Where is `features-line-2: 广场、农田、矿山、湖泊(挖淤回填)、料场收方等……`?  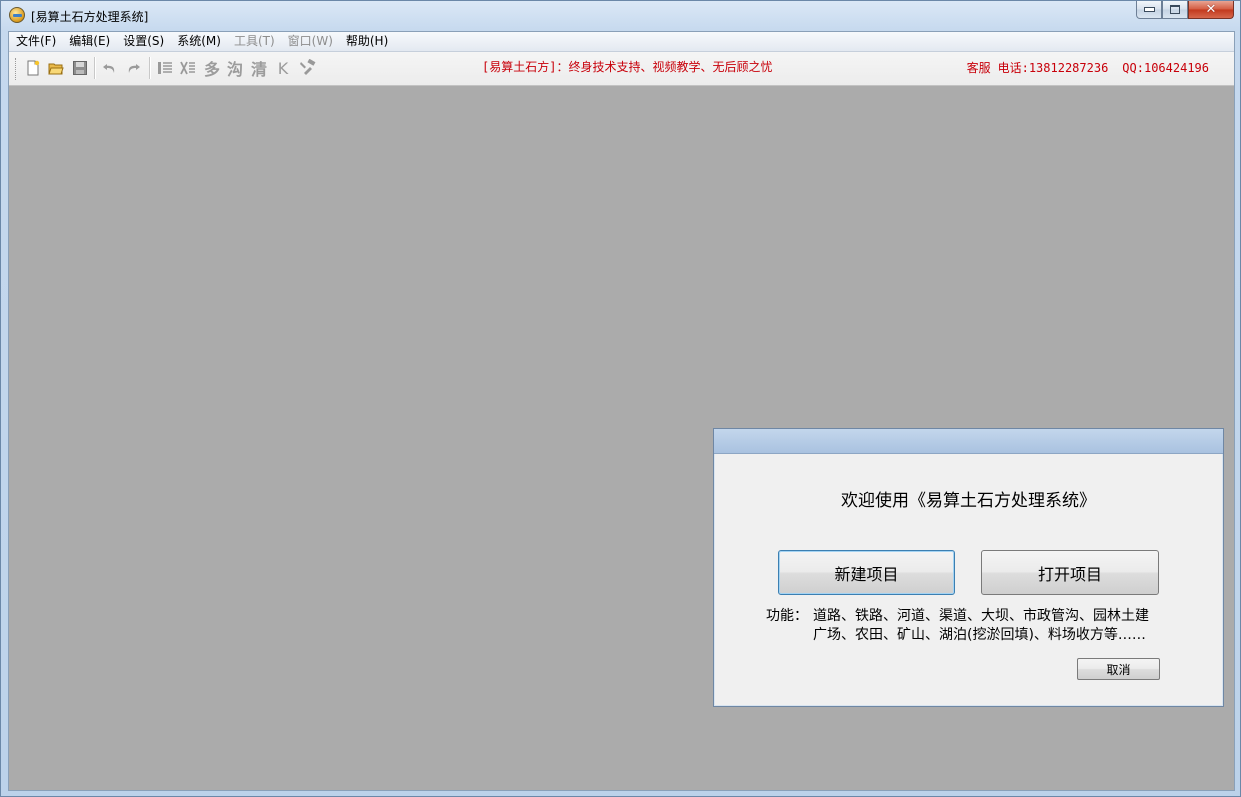
features-line-2: 广场、农田、矿山、湖泊(挖淤回填)、料场收方等…… is located at coordinates (979, 635).